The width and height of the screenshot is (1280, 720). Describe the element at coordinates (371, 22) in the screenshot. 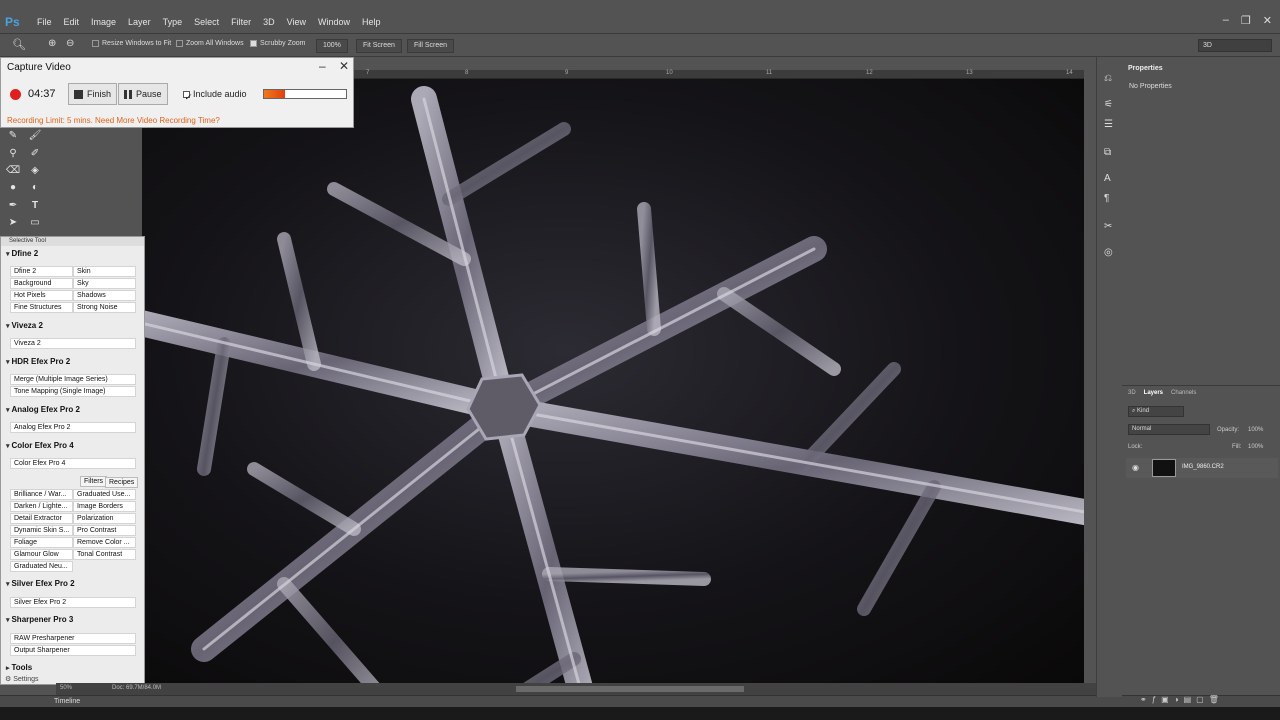

I see `menu-help: Help` at that location.